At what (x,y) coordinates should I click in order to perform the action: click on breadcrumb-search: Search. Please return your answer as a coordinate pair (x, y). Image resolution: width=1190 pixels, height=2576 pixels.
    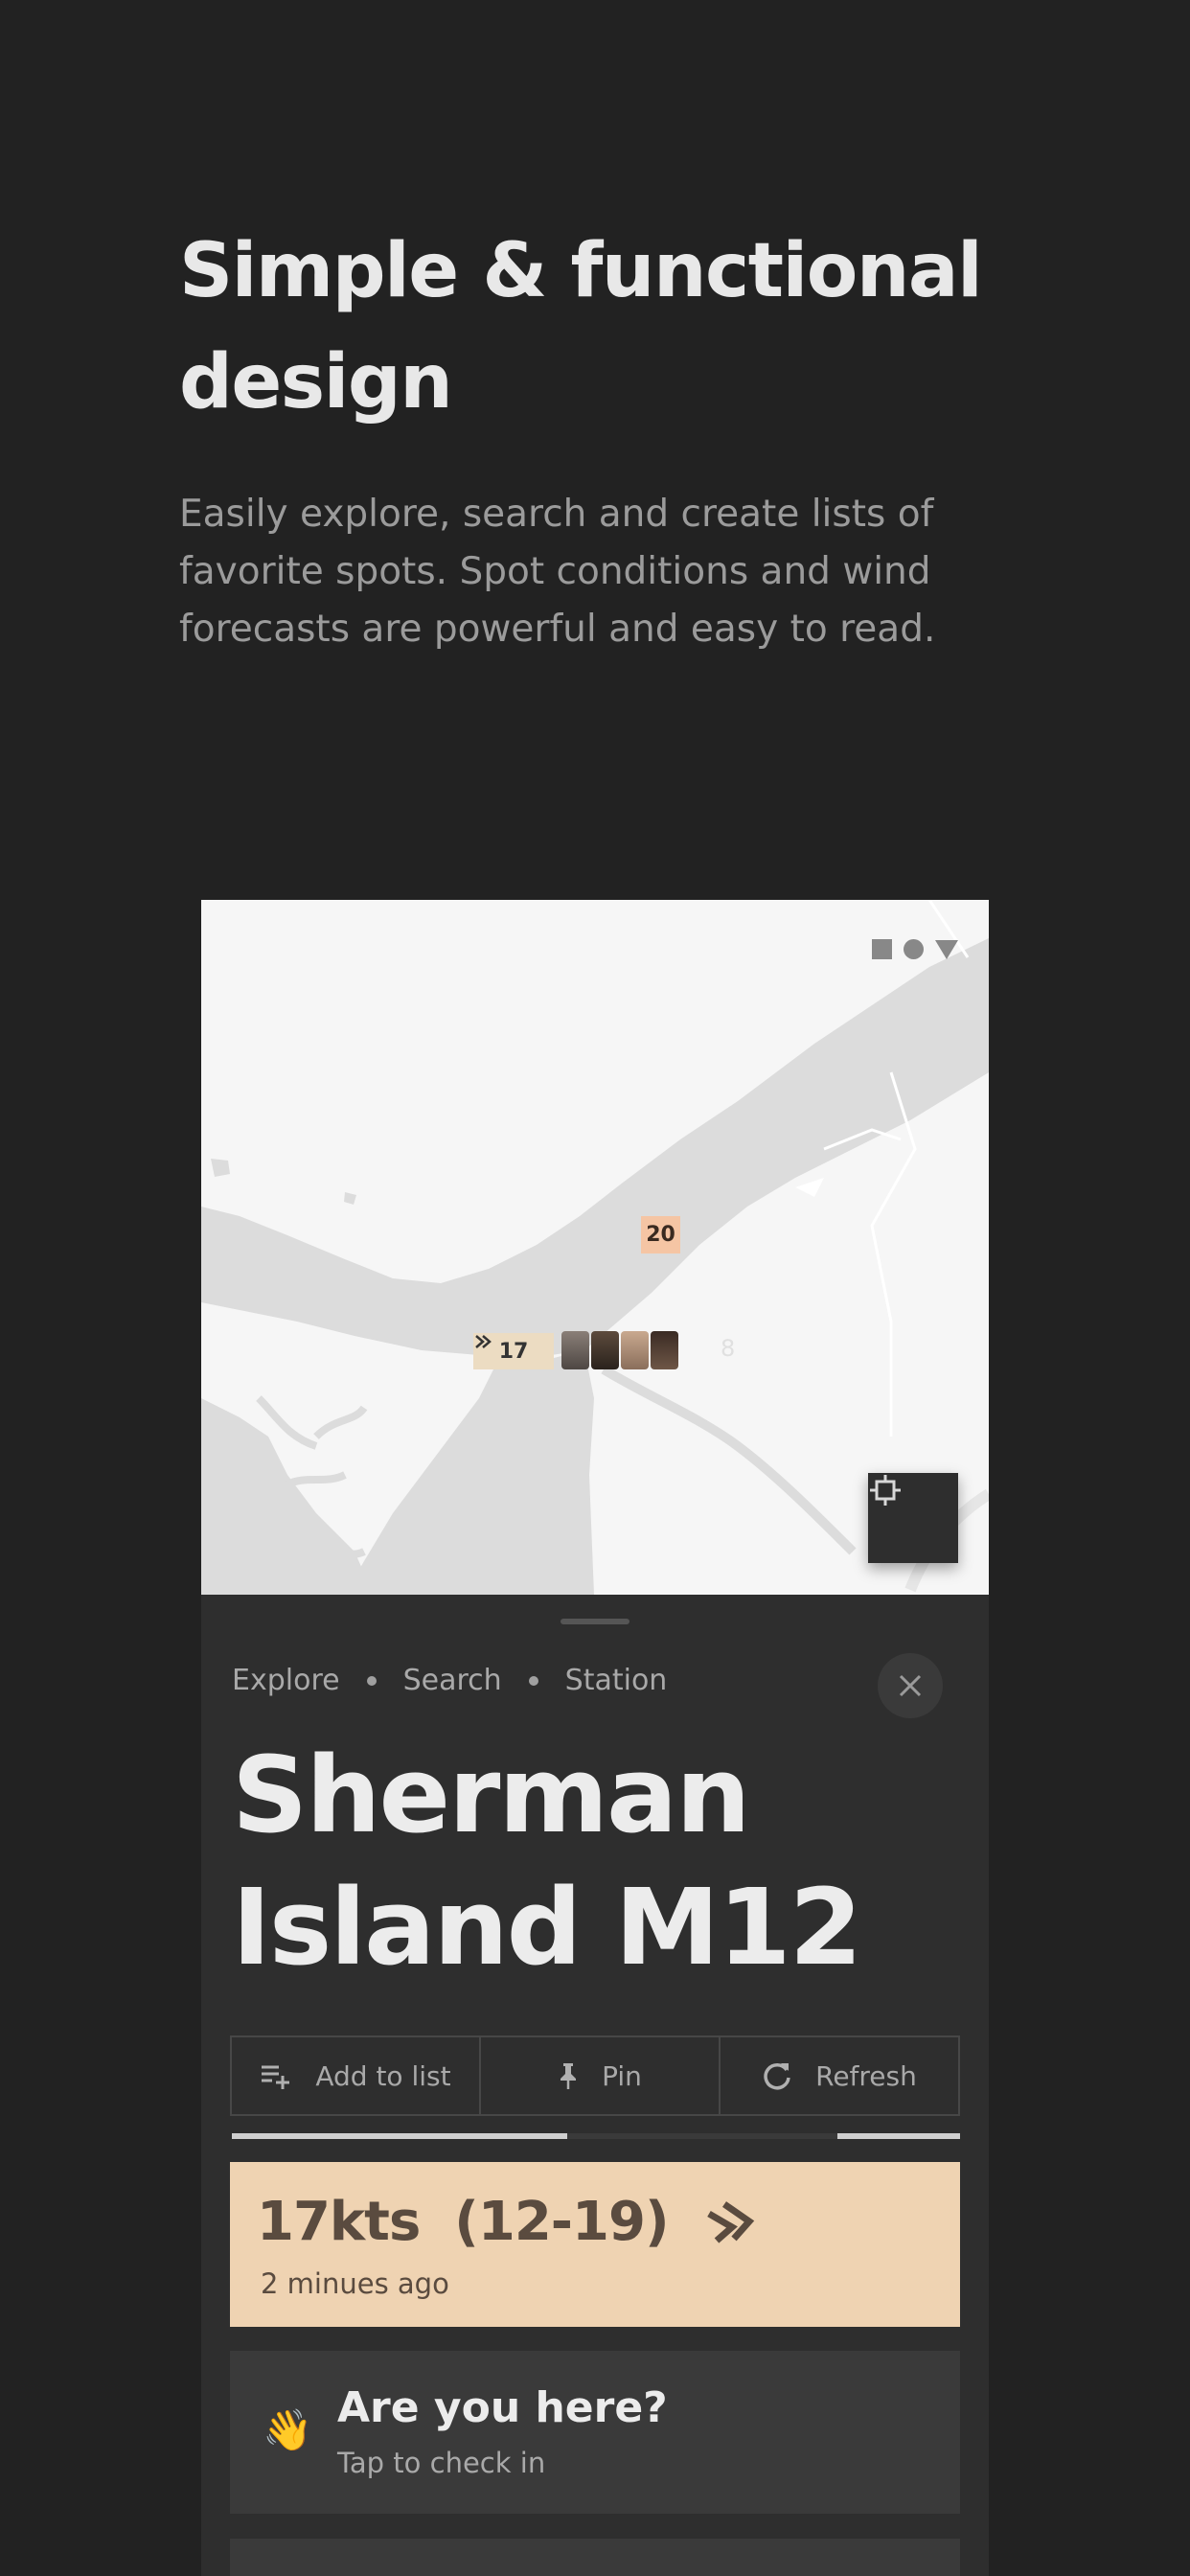
    Looking at the image, I should click on (452, 1680).